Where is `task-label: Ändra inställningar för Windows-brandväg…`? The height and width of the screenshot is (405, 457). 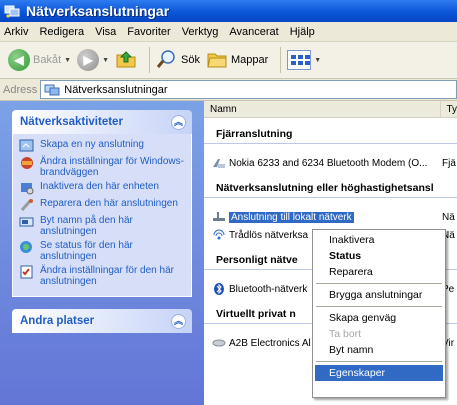 task-label: Ändra inställningar för Windows-brandväg… is located at coordinates (112, 167).